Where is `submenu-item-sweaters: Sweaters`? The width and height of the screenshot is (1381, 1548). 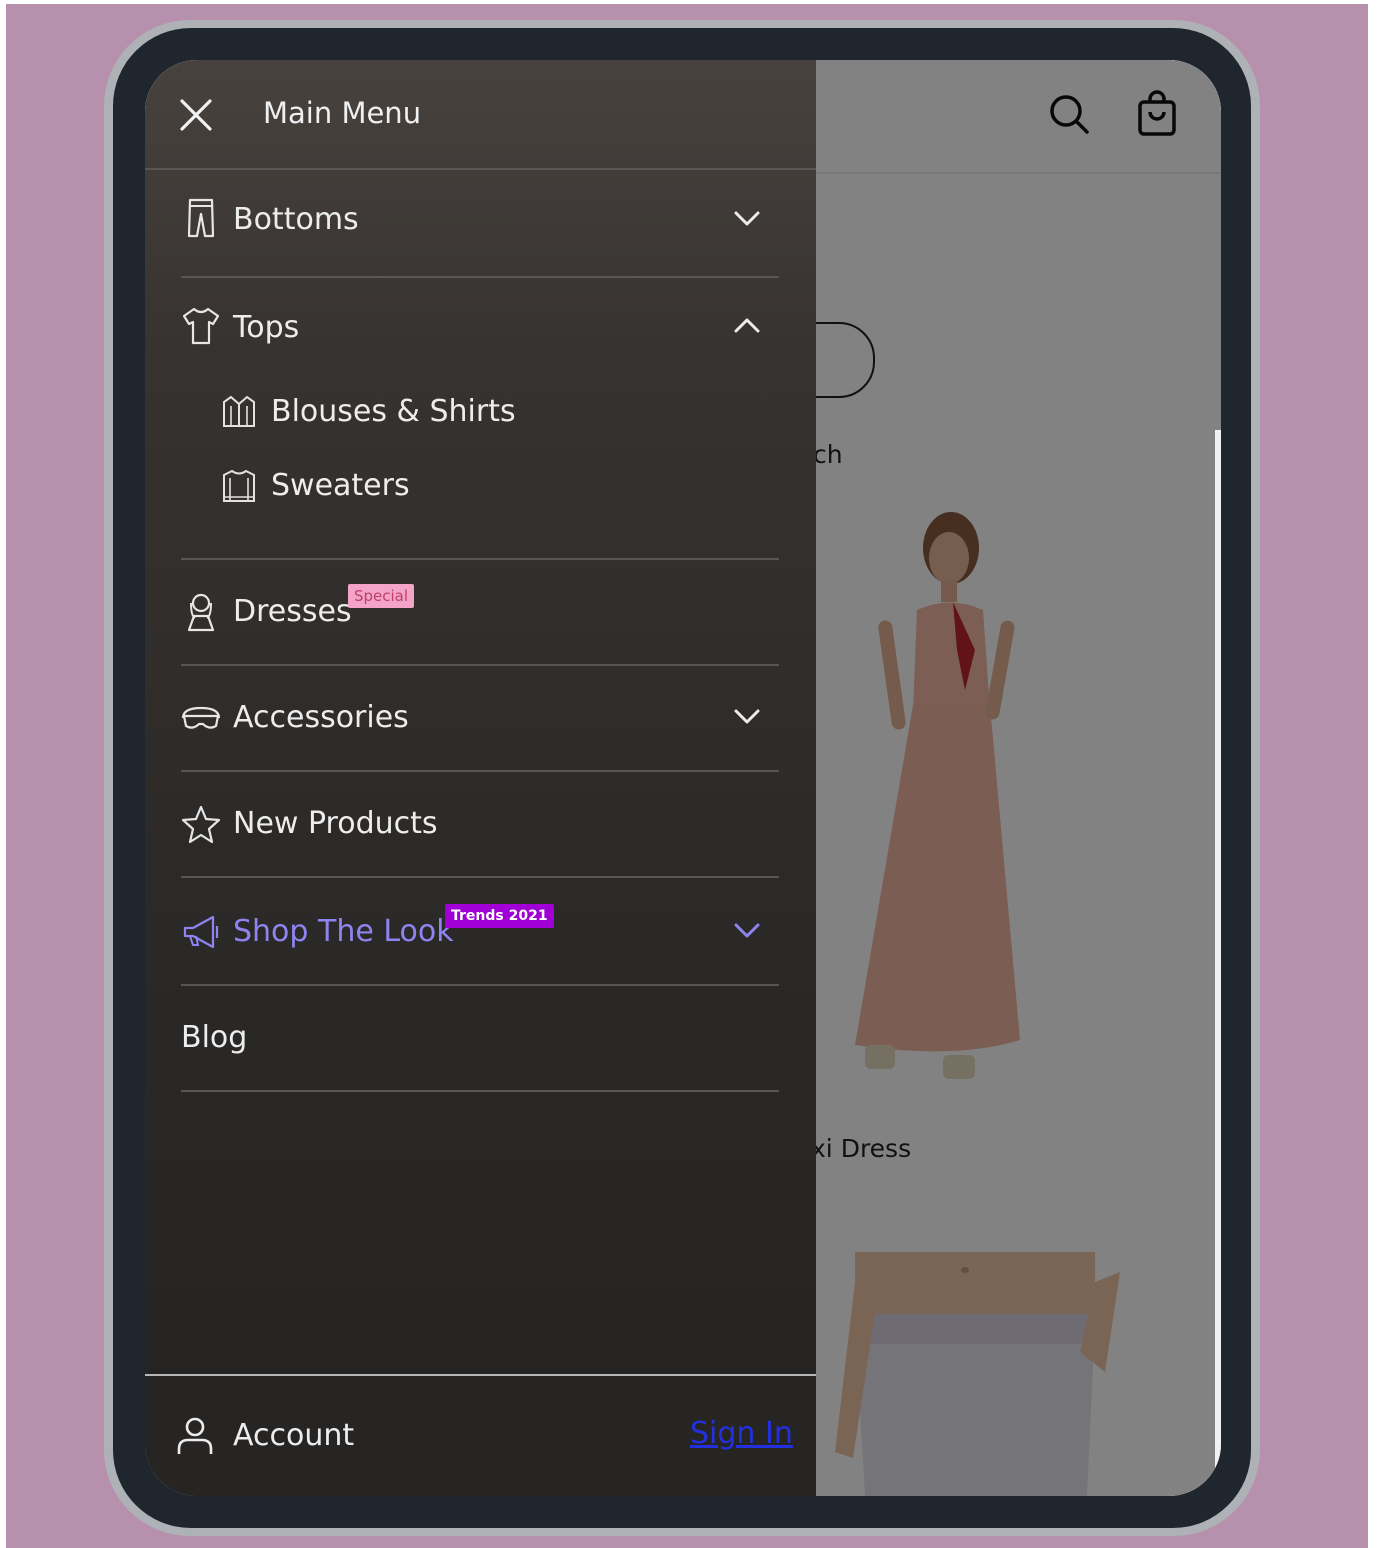
submenu-item-sweaters: Sweaters is located at coordinates (371, 490).